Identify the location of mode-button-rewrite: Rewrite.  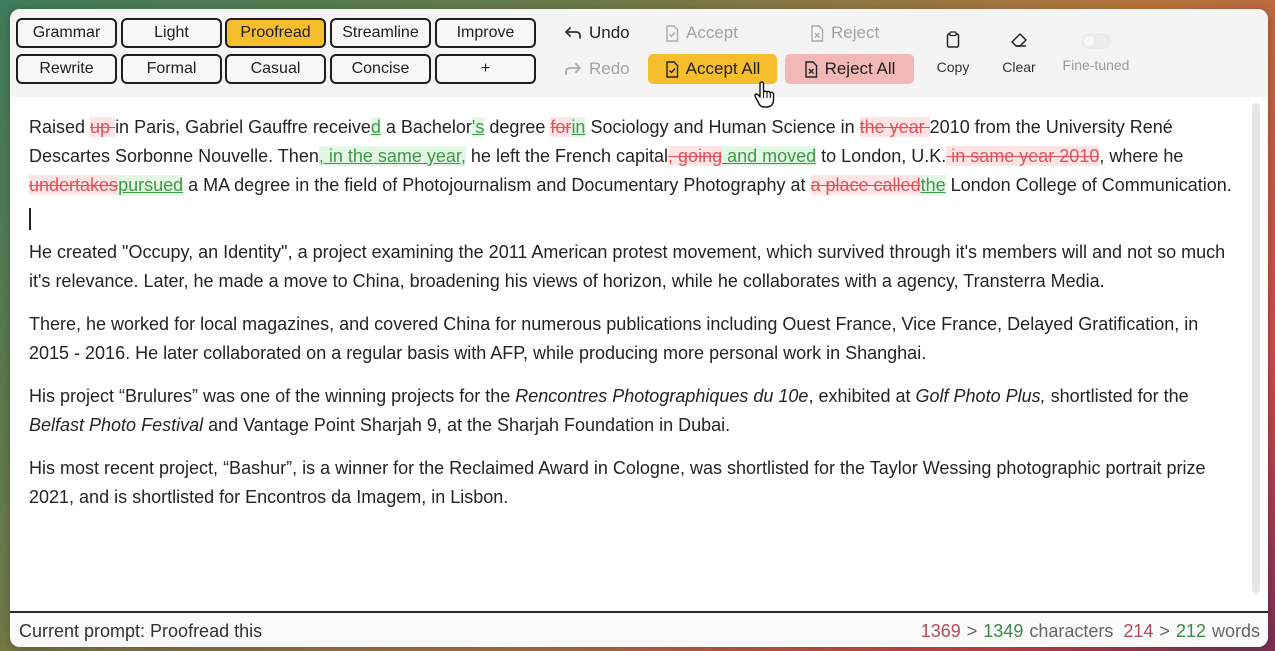
(66, 69).